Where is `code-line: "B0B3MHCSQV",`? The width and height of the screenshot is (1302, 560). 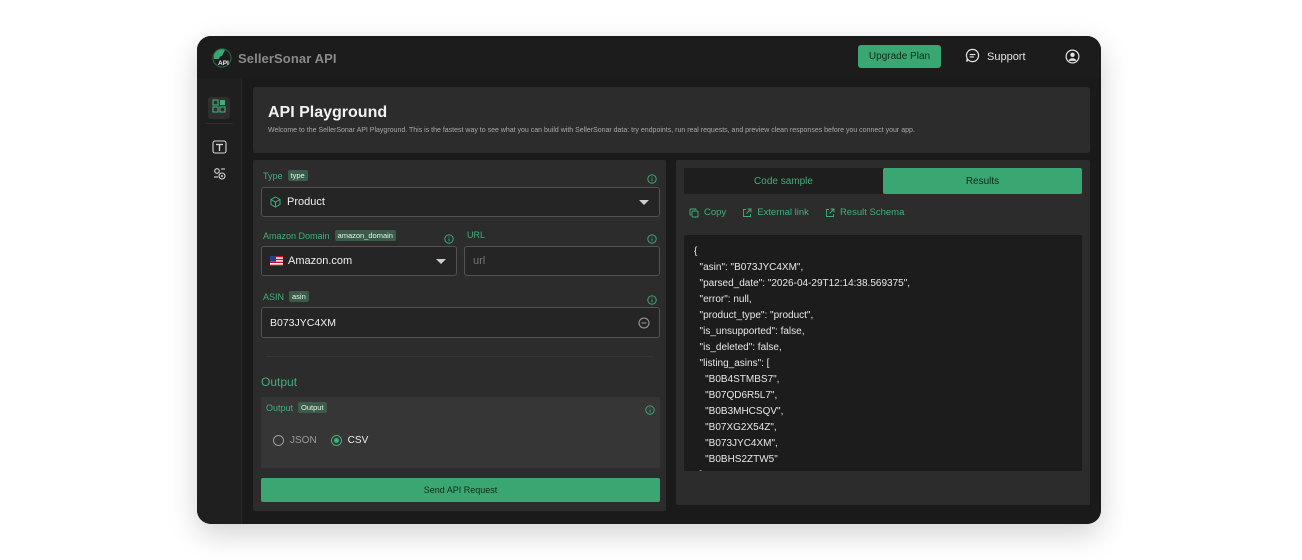 code-line: "B0B3MHCSQV", is located at coordinates (739, 411).